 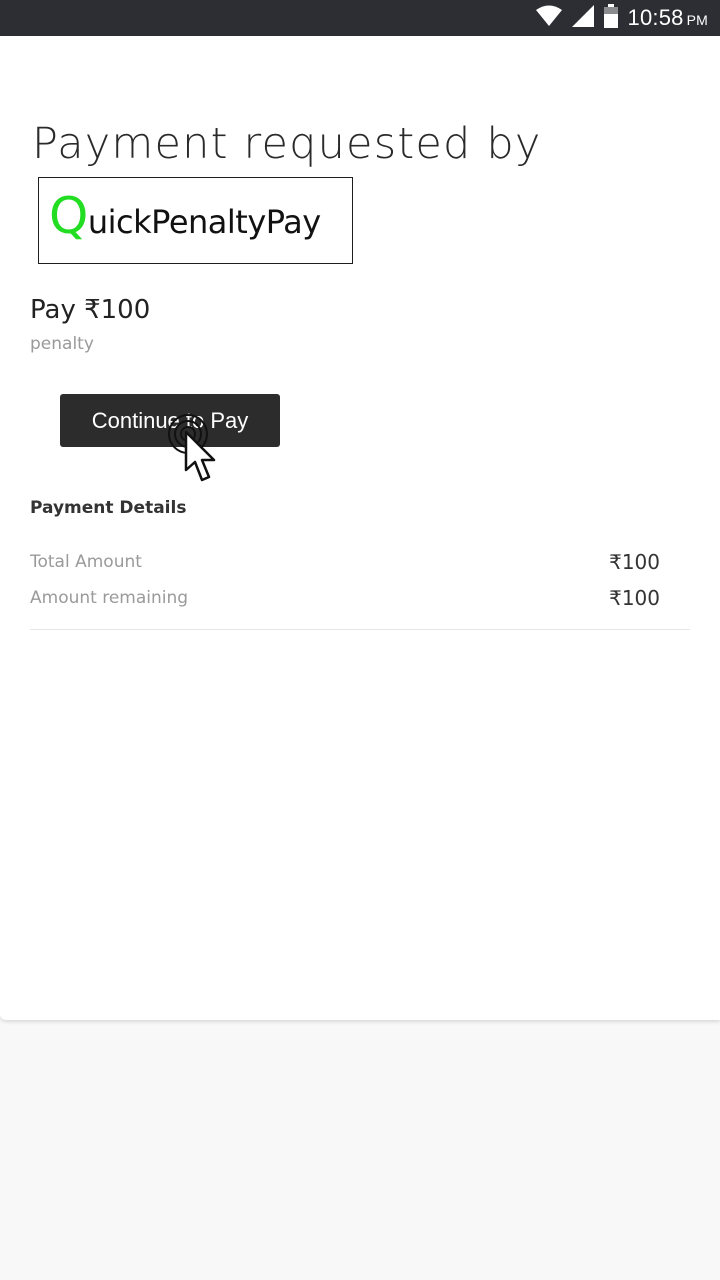 I want to click on status-icons: 10:58 PM, so click(x=621, y=18).